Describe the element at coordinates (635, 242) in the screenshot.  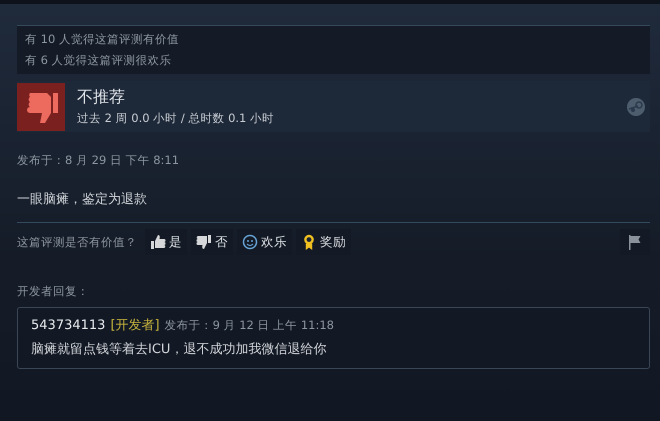
I see `flag-icon` at that location.